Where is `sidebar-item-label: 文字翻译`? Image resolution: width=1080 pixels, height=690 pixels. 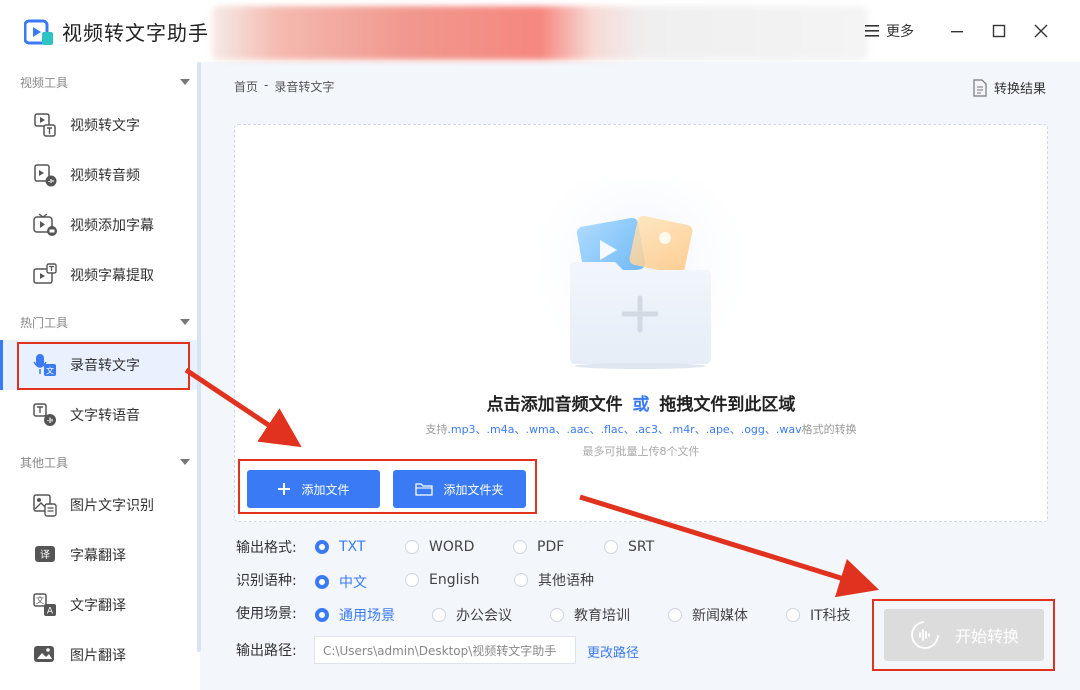 sidebar-item-label: 文字翻译 is located at coordinates (98, 606).